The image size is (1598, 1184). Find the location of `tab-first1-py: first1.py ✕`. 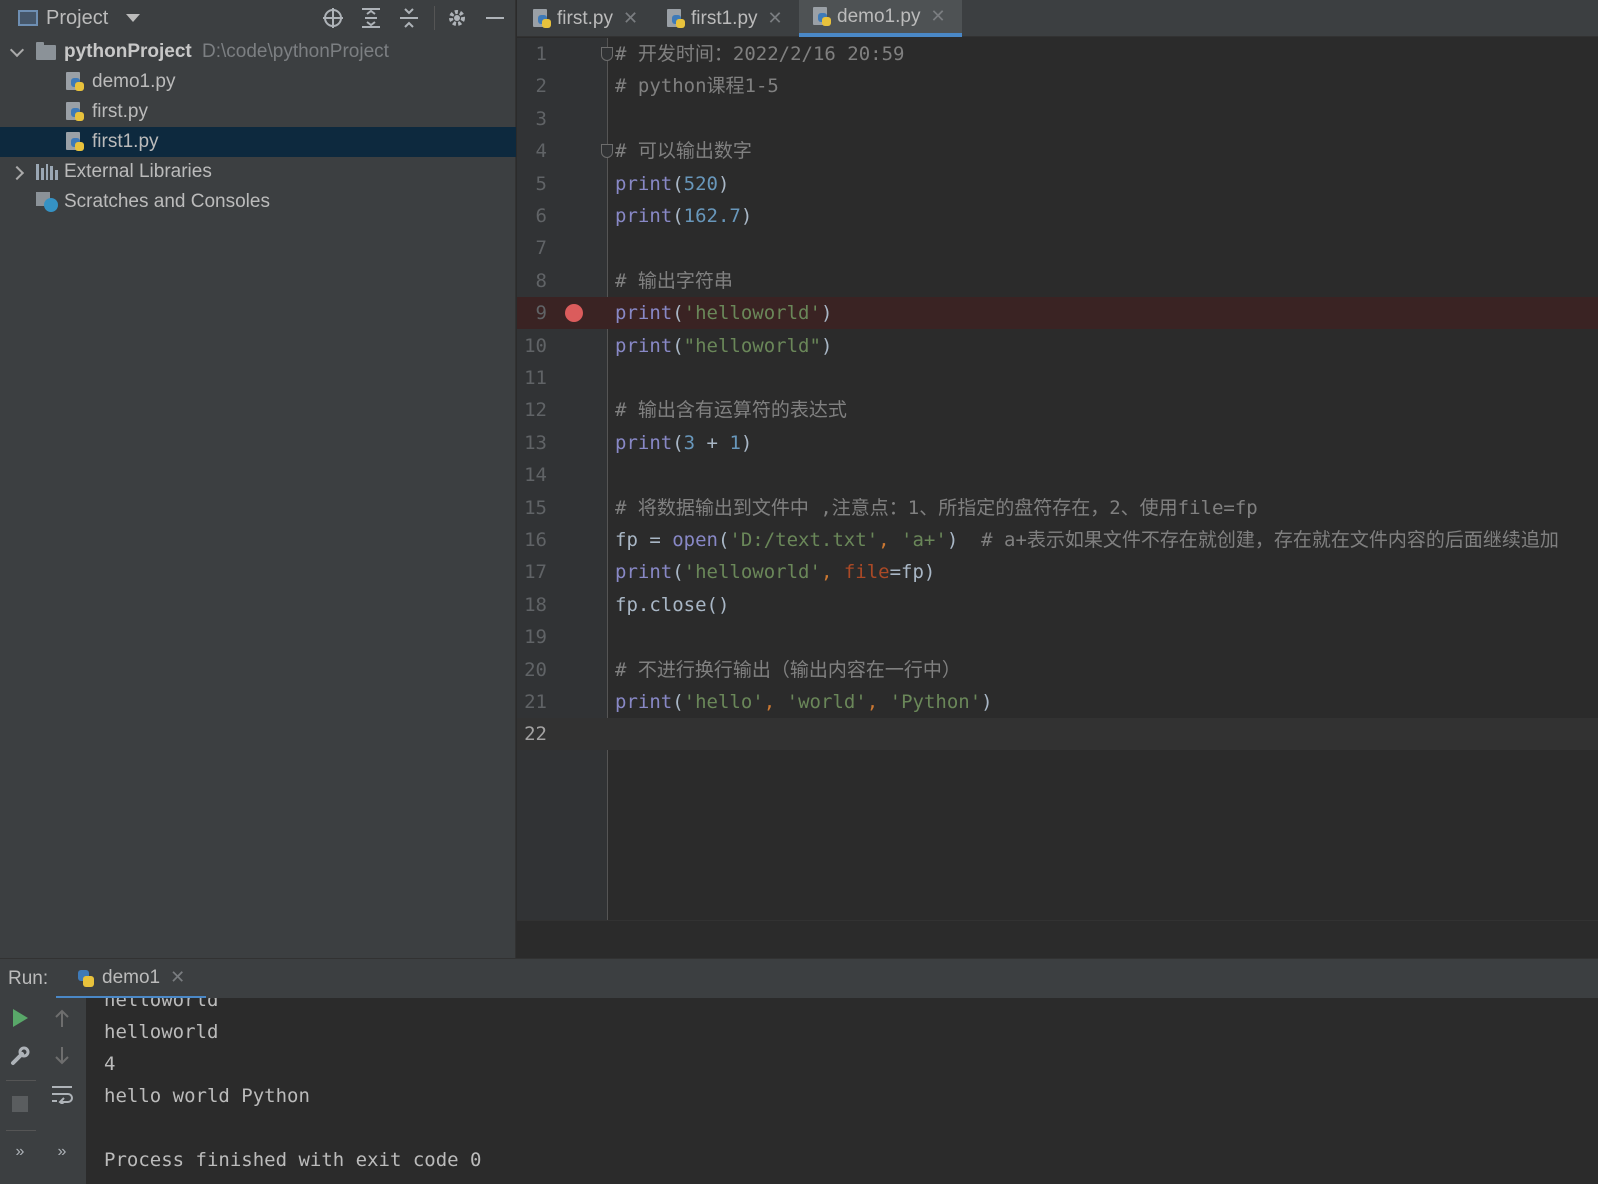

tab-first1-py: first1.py ✕ is located at coordinates (732, 18).